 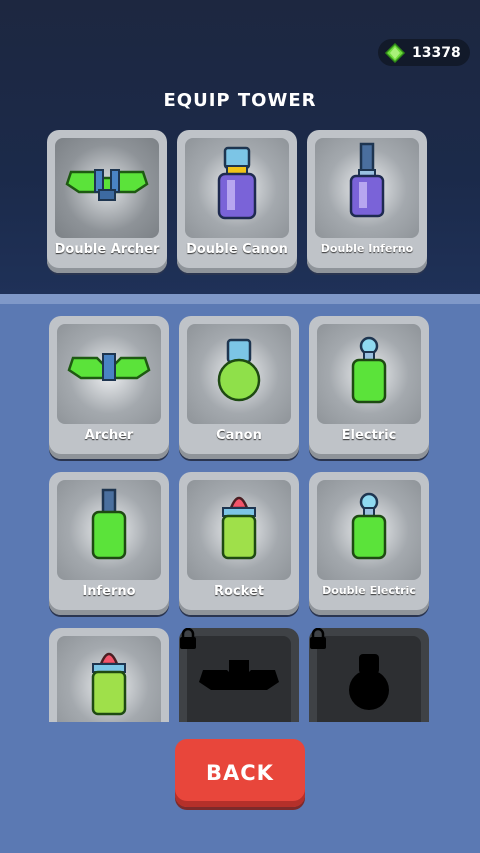 I want to click on tower-card-inferno: Inferno, so click(x=109, y=543).